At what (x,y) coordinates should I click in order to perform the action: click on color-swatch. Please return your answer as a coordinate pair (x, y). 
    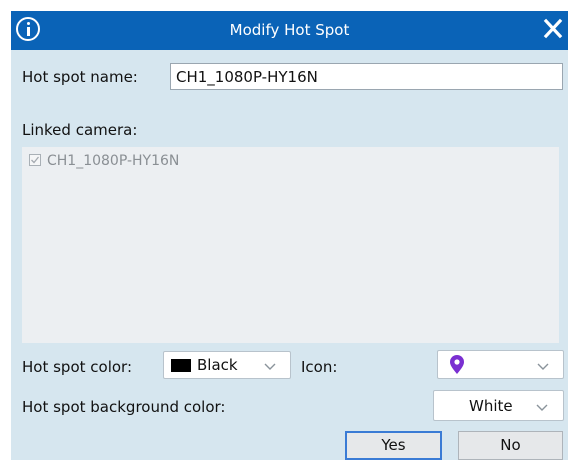
    Looking at the image, I should click on (181, 365).